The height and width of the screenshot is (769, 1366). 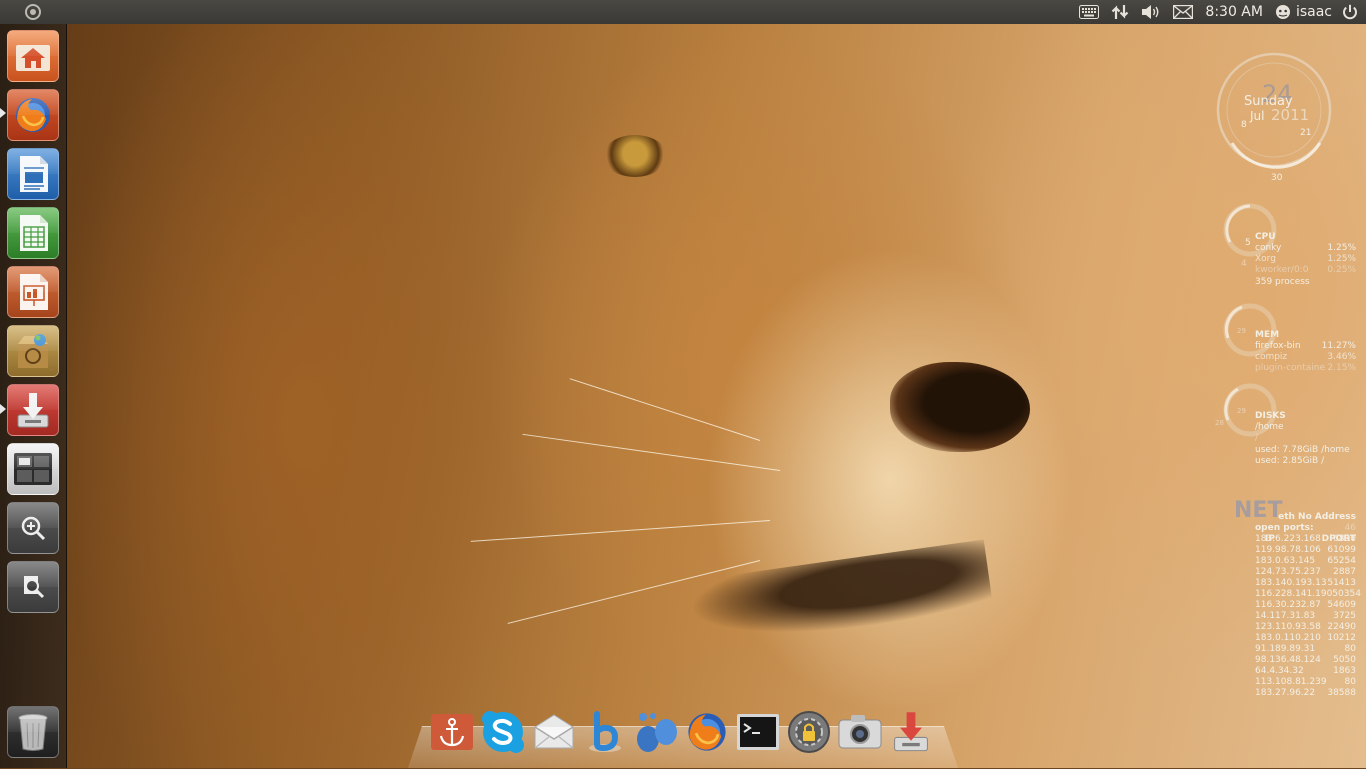 What do you see at coordinates (33, 469) in the screenshot?
I see `launcher-workspace-switcher` at bounding box center [33, 469].